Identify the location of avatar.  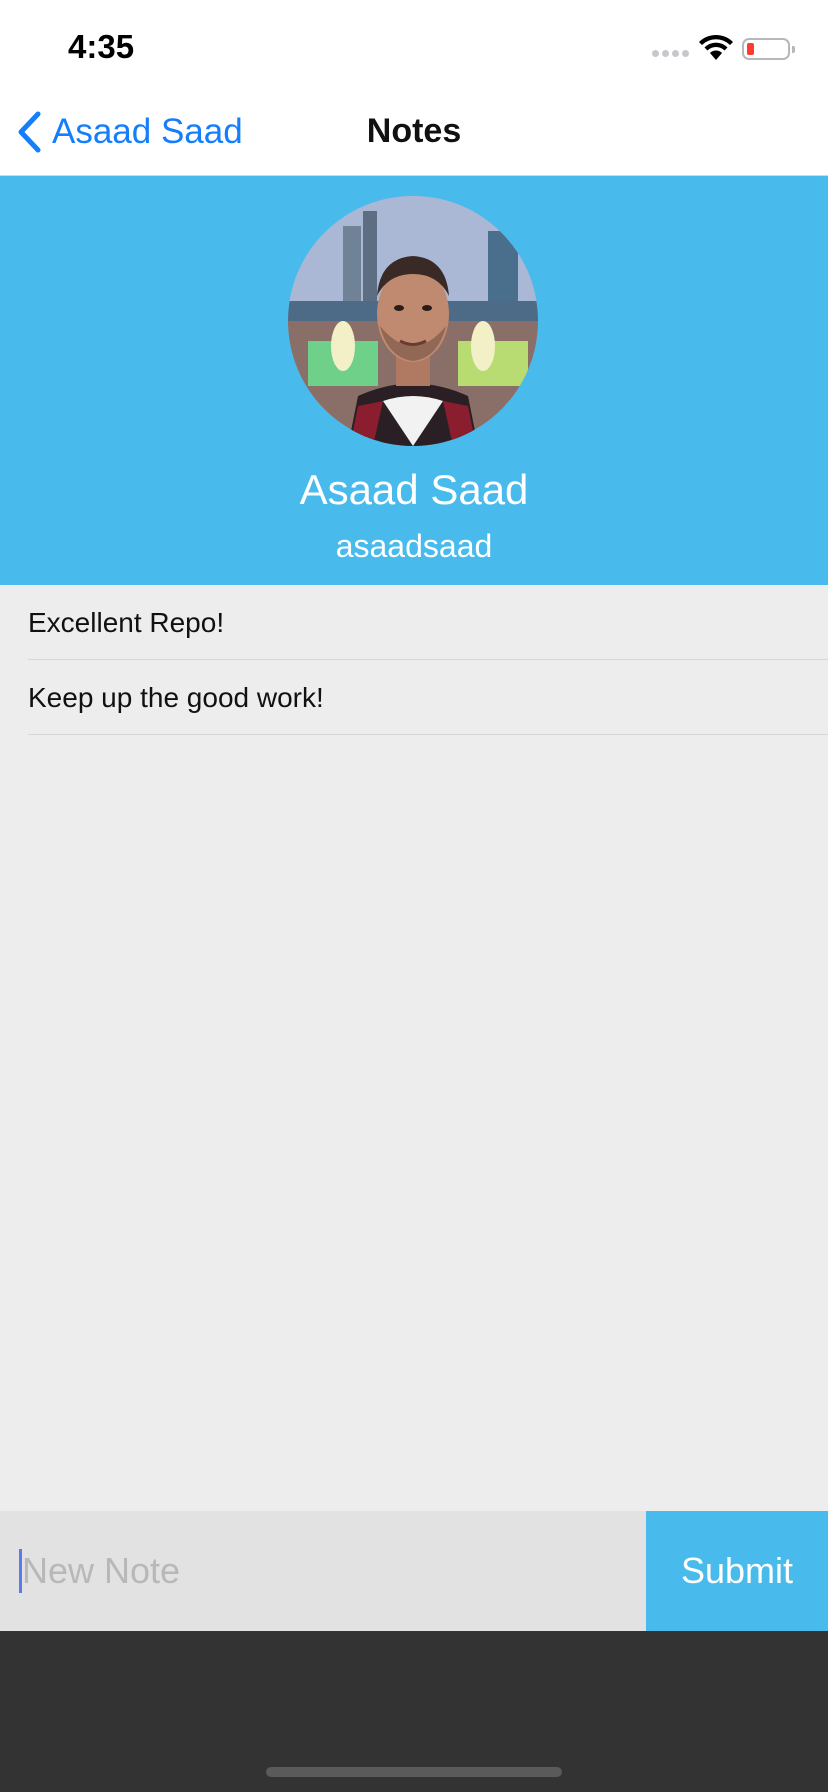
(413, 321).